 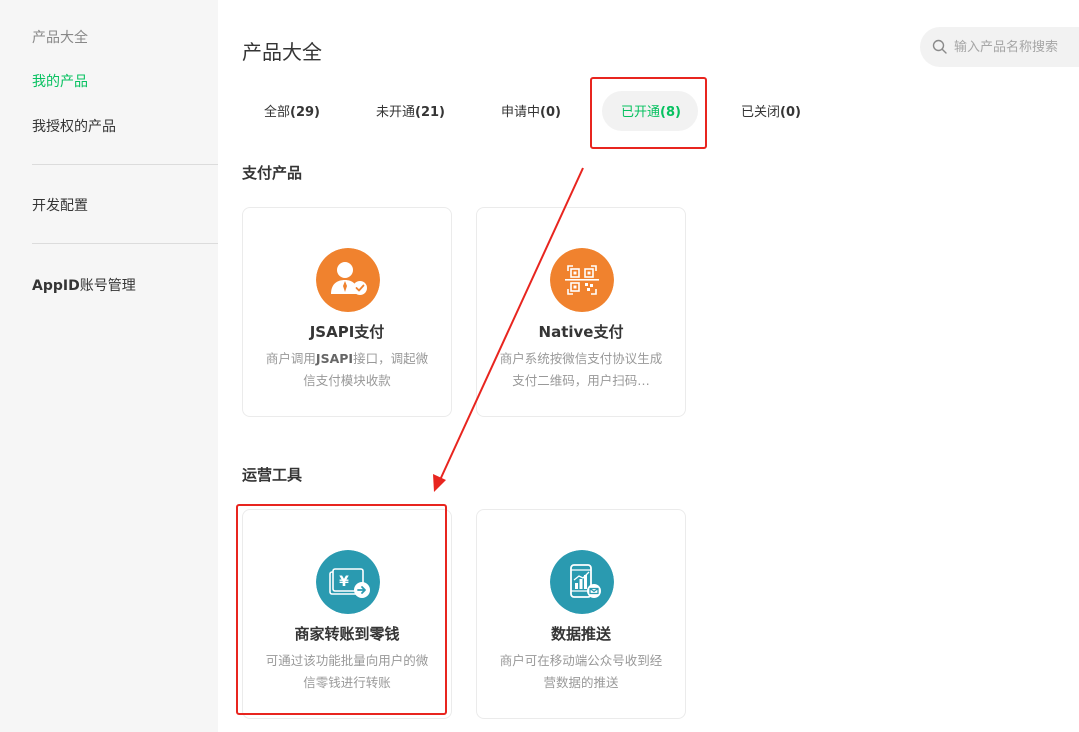 I want to click on annotation-arrow, so click(x=508, y=329).